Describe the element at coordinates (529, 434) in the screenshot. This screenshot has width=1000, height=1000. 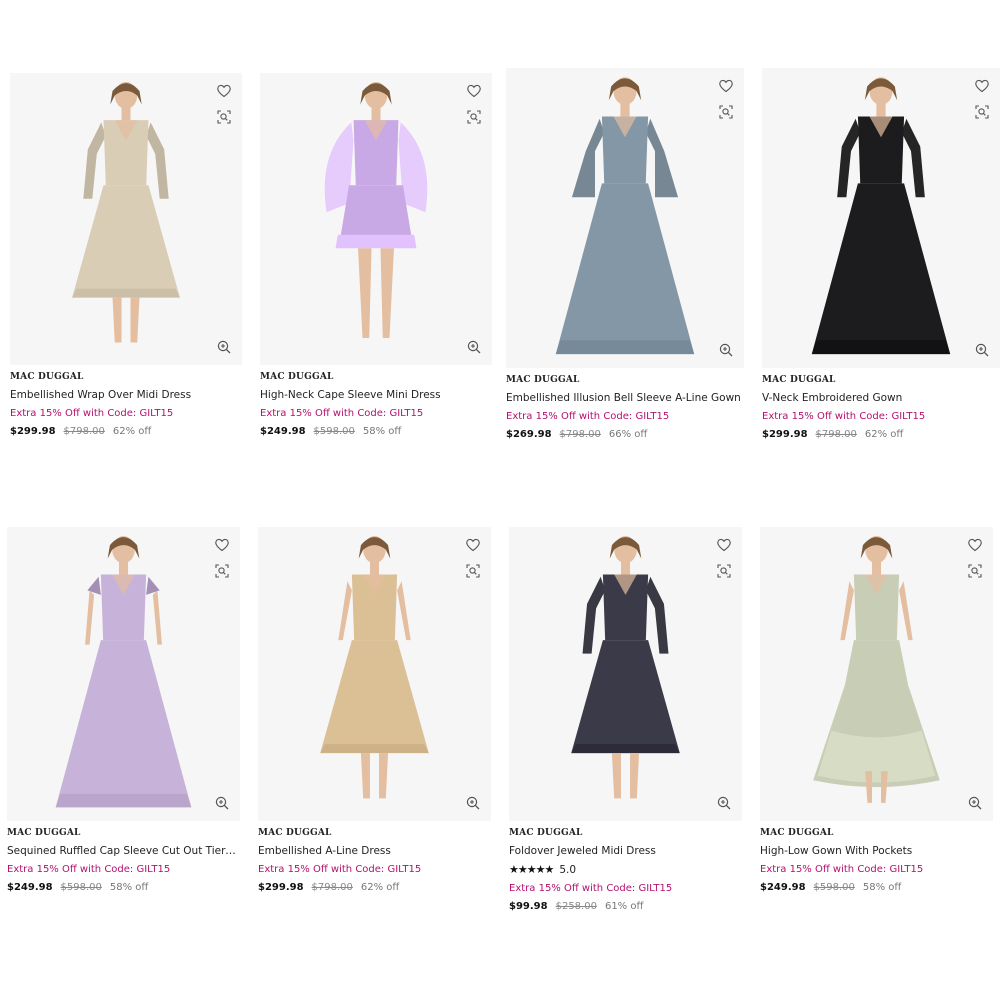
I see `sale-price: $269.98` at that location.